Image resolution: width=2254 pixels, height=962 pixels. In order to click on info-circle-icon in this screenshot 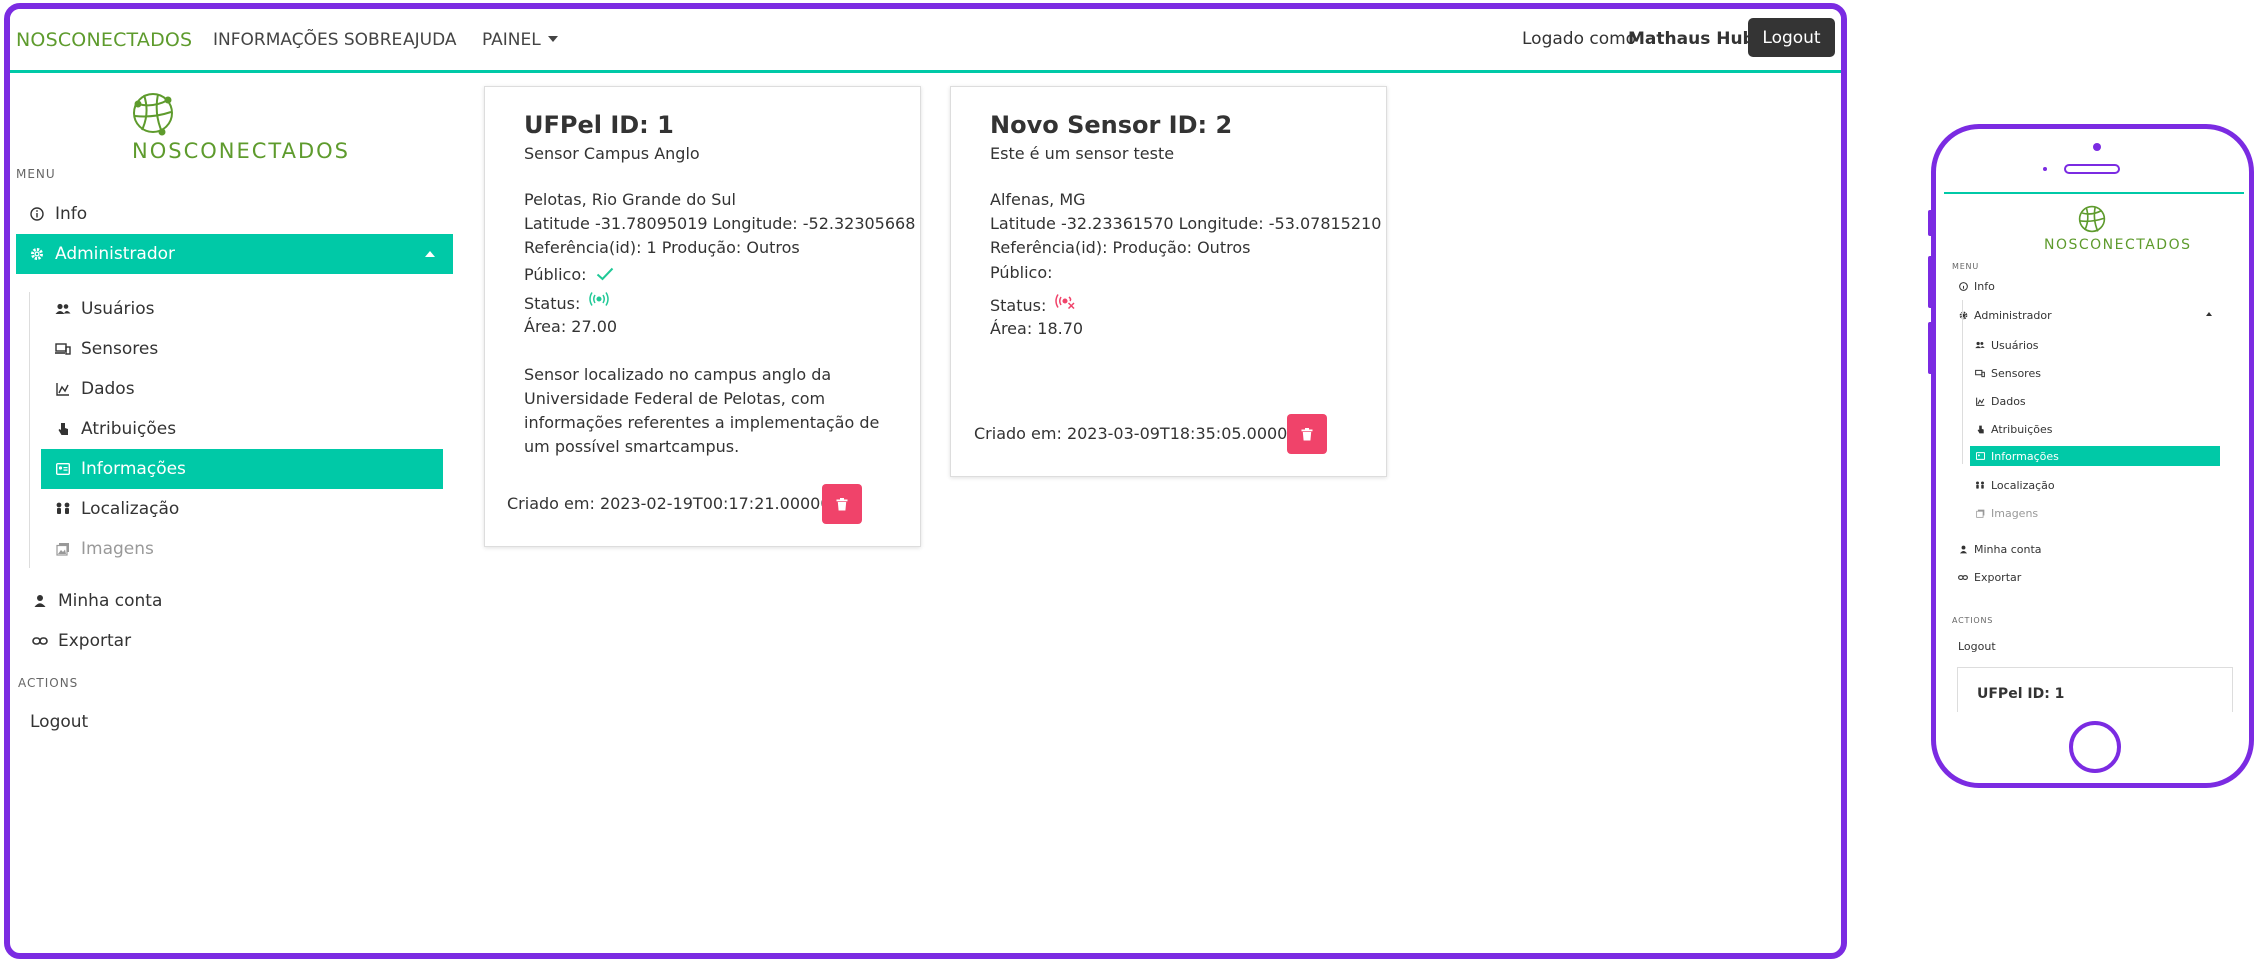, I will do `click(37, 214)`.